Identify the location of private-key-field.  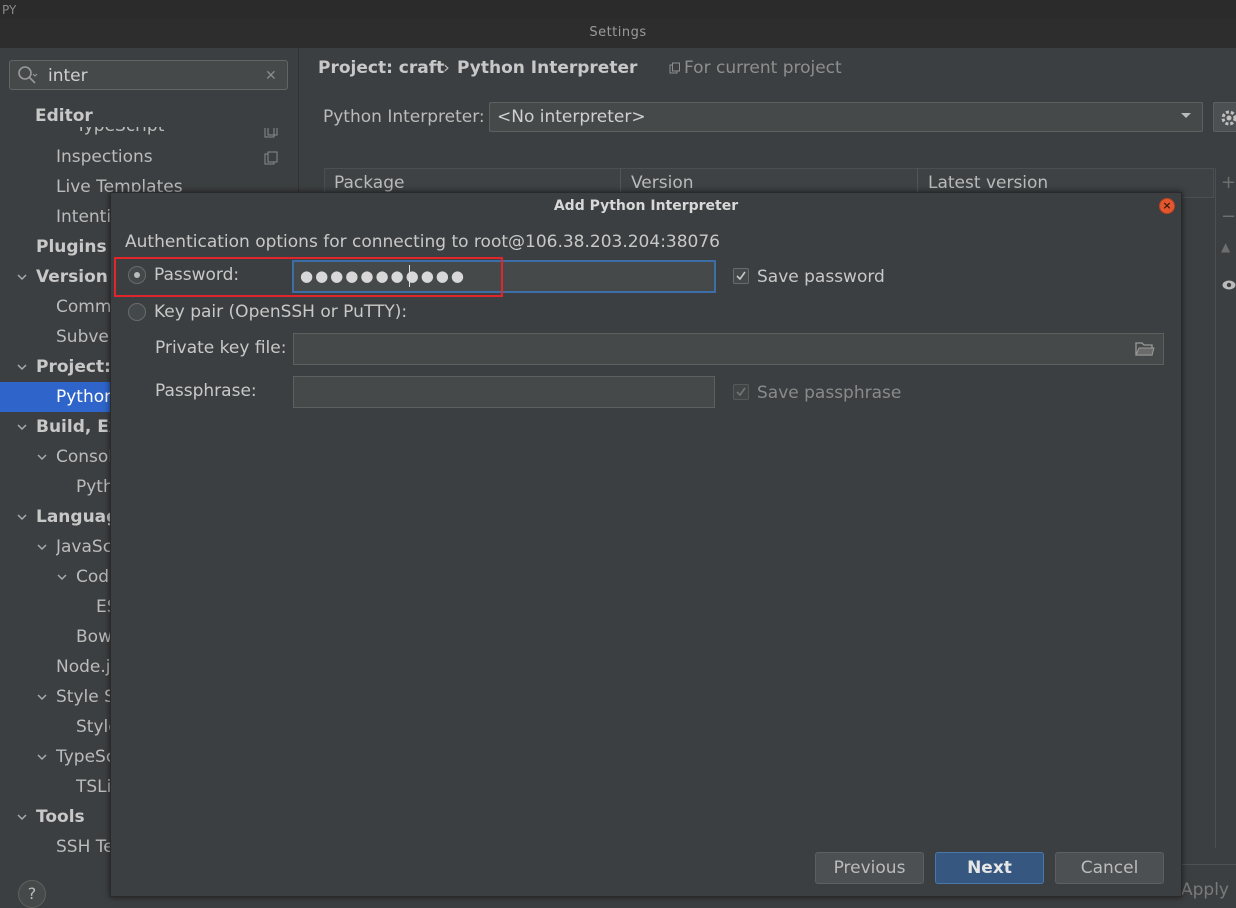
(728, 349).